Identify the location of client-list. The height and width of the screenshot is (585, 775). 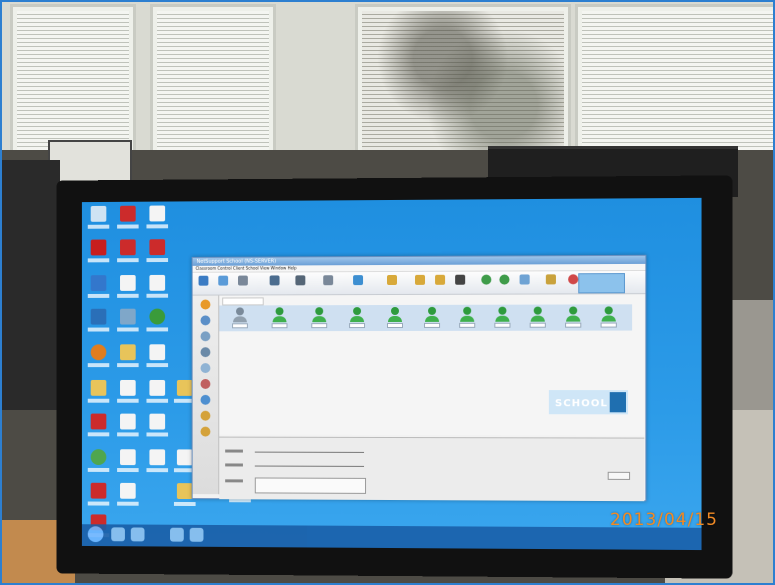
(426, 318).